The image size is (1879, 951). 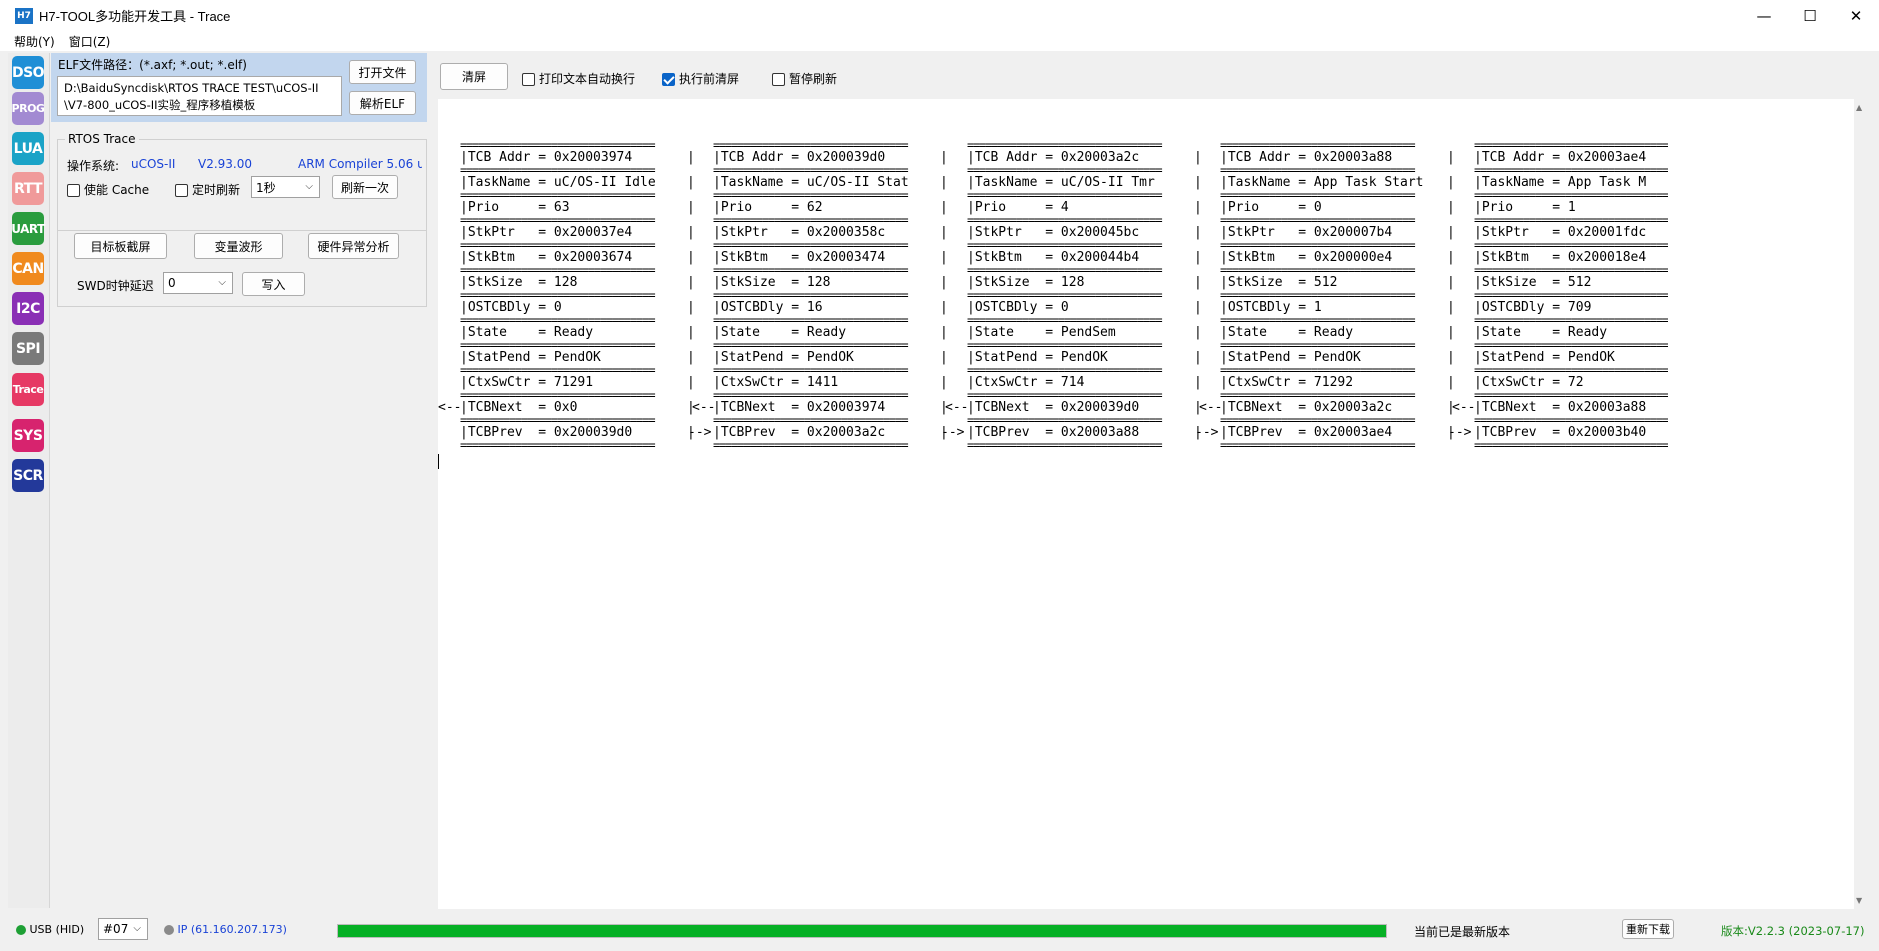 I want to click on refresh-once-button: 刷新一次, so click(x=365, y=187).